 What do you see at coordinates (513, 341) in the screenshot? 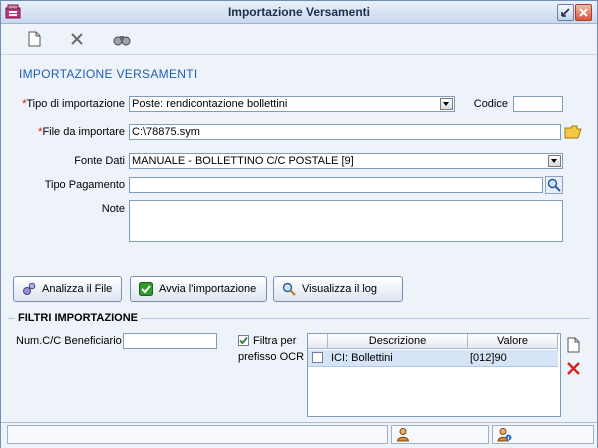
I see `grid-header-valore: Valore` at bounding box center [513, 341].